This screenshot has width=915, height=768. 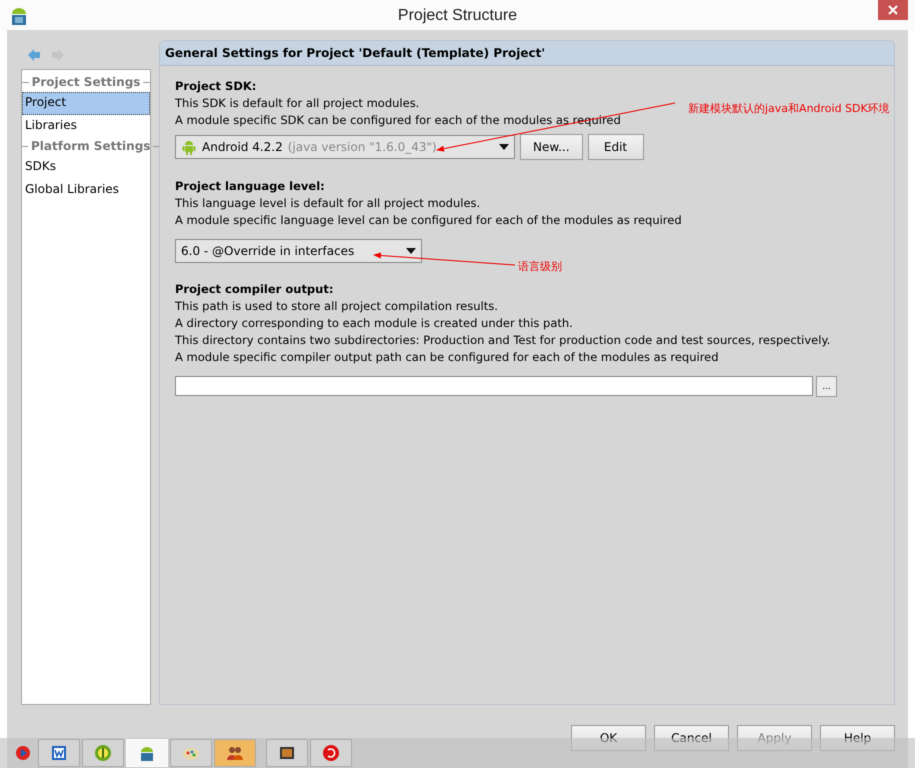 What do you see at coordinates (428, 220) in the screenshot?
I see `description-text: A module specific language level can be configured for each of the modules as required` at bounding box center [428, 220].